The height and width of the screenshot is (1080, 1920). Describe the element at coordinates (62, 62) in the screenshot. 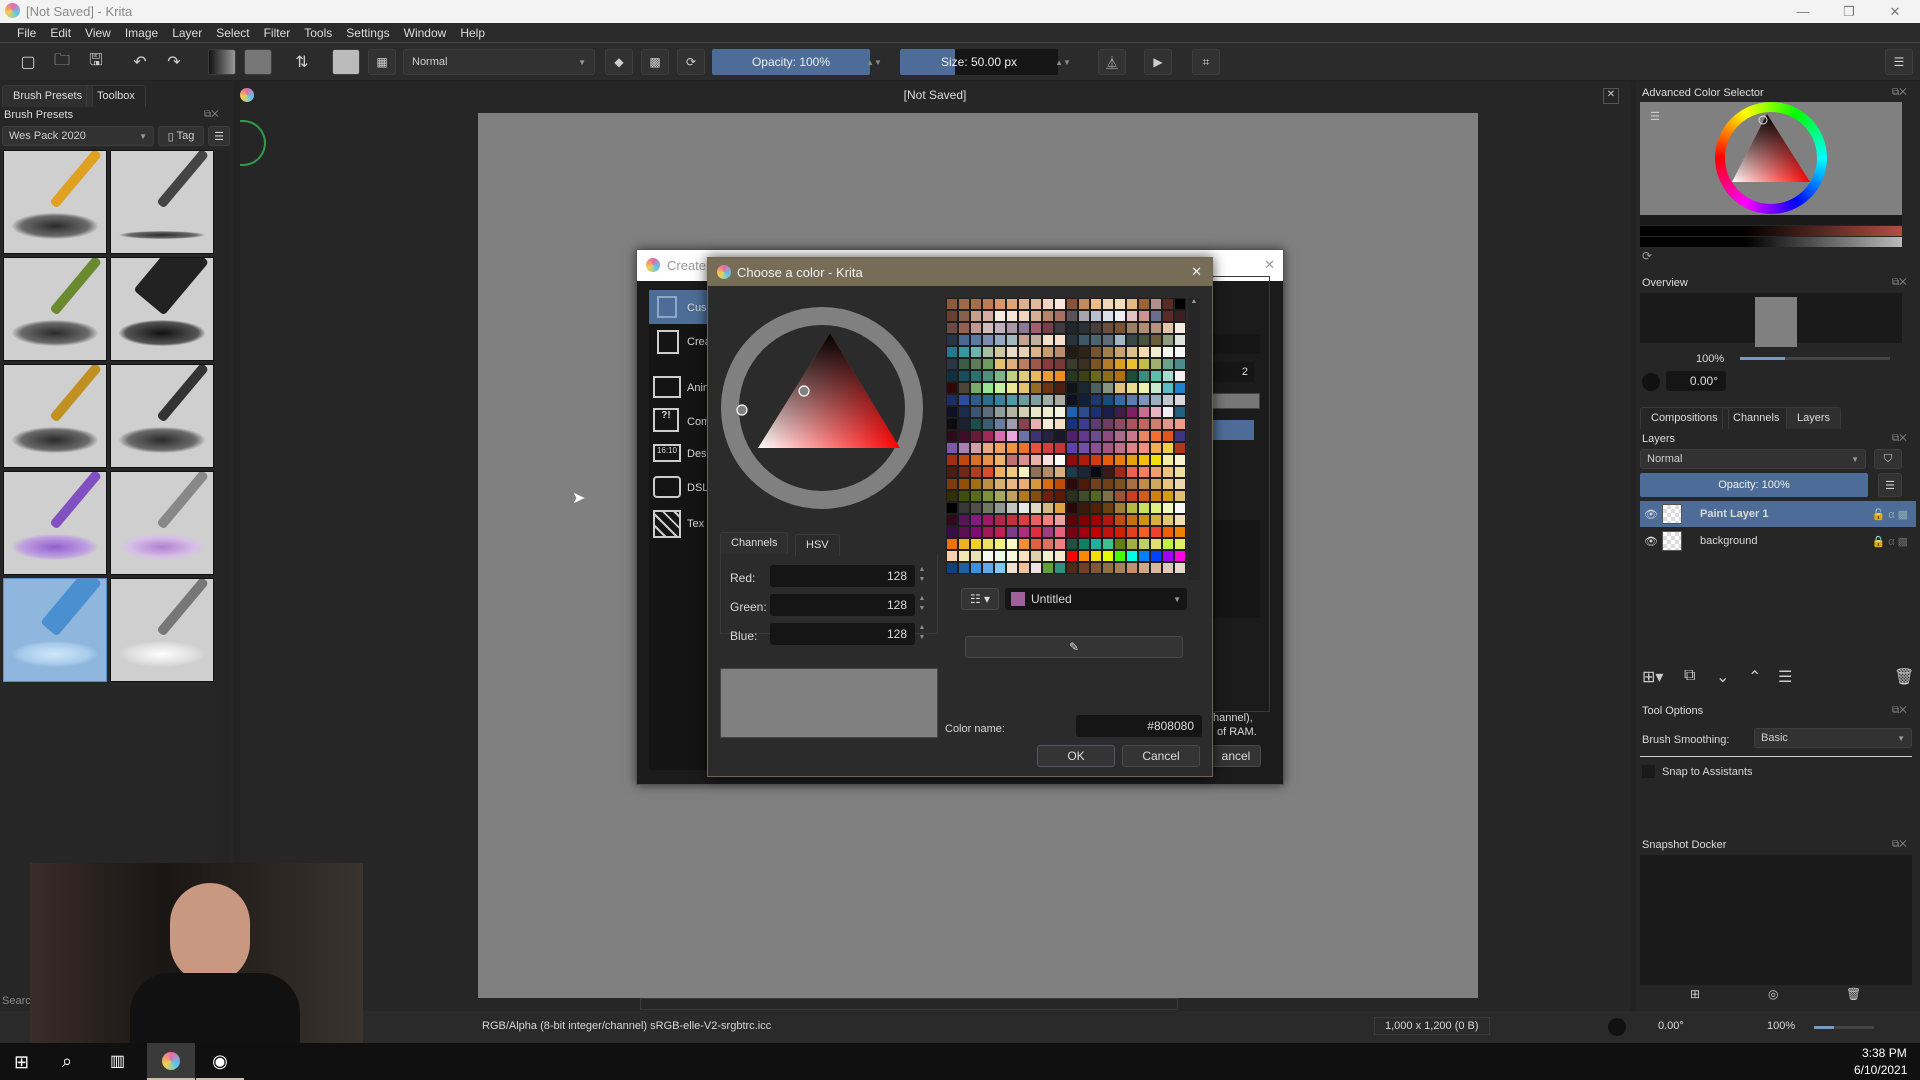

I see `open-document-icon: 🗀` at that location.